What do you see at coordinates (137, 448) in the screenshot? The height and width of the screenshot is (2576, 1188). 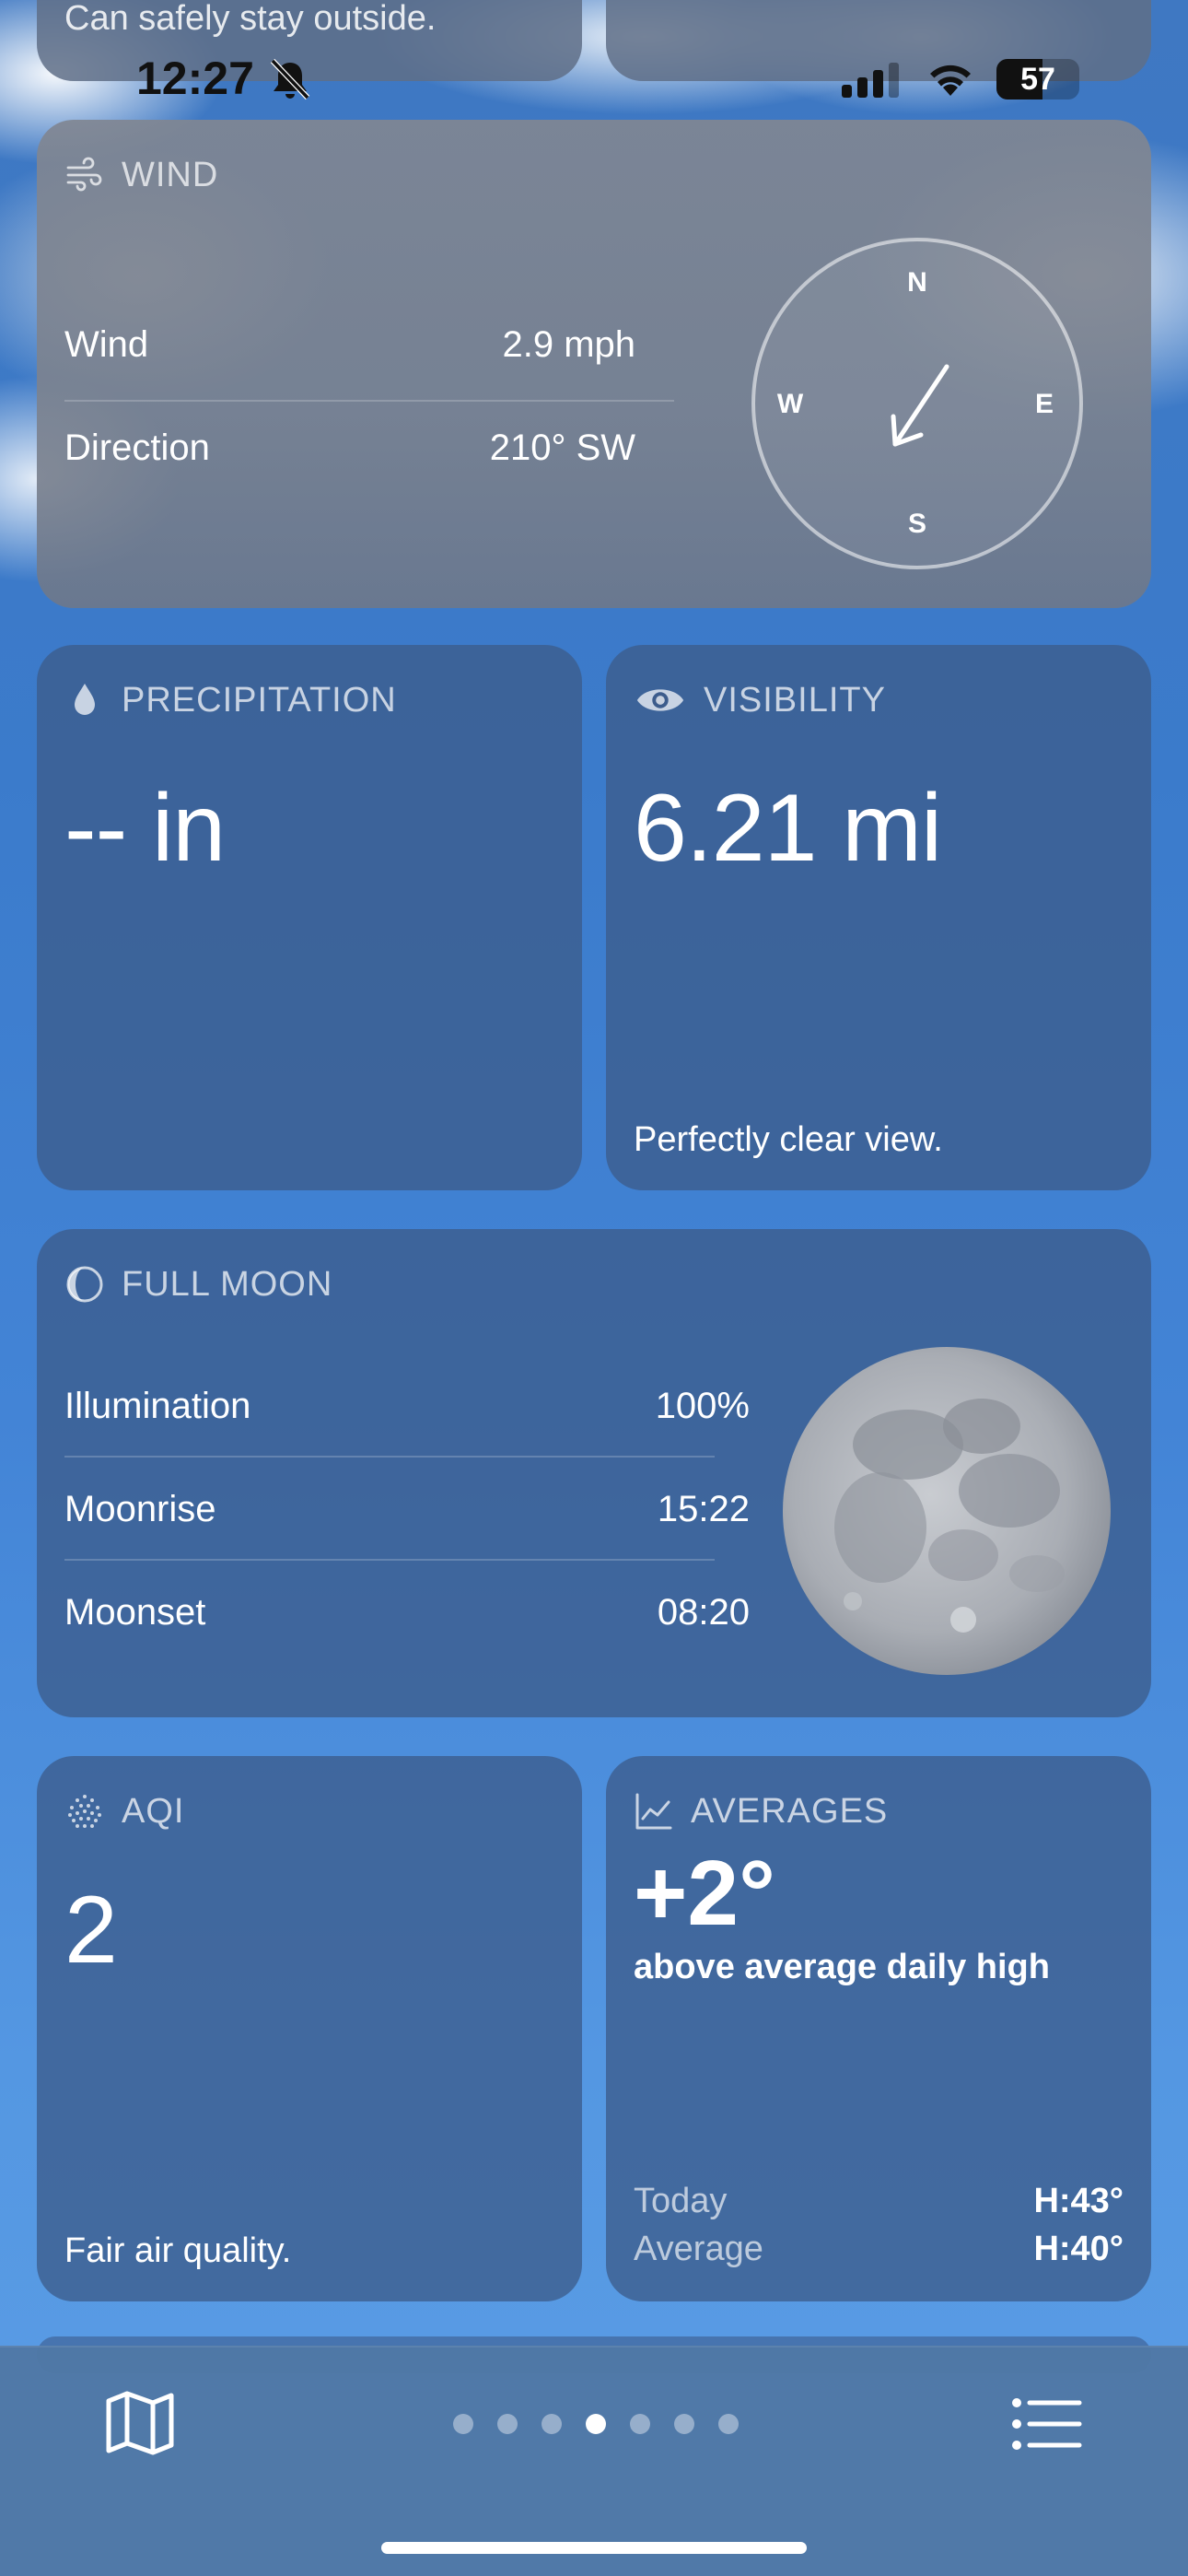 I see `wind-direction-label: Direction` at bounding box center [137, 448].